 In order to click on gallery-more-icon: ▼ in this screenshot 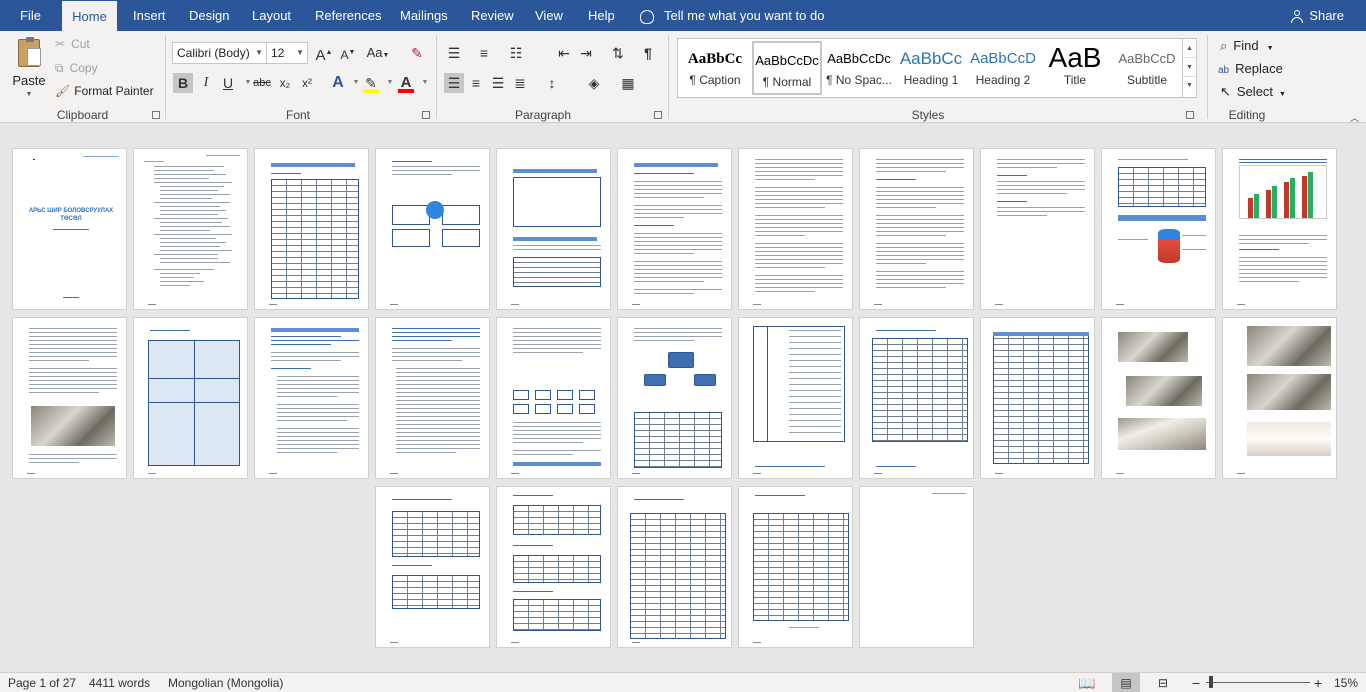, I will do `click(1189, 86)`.